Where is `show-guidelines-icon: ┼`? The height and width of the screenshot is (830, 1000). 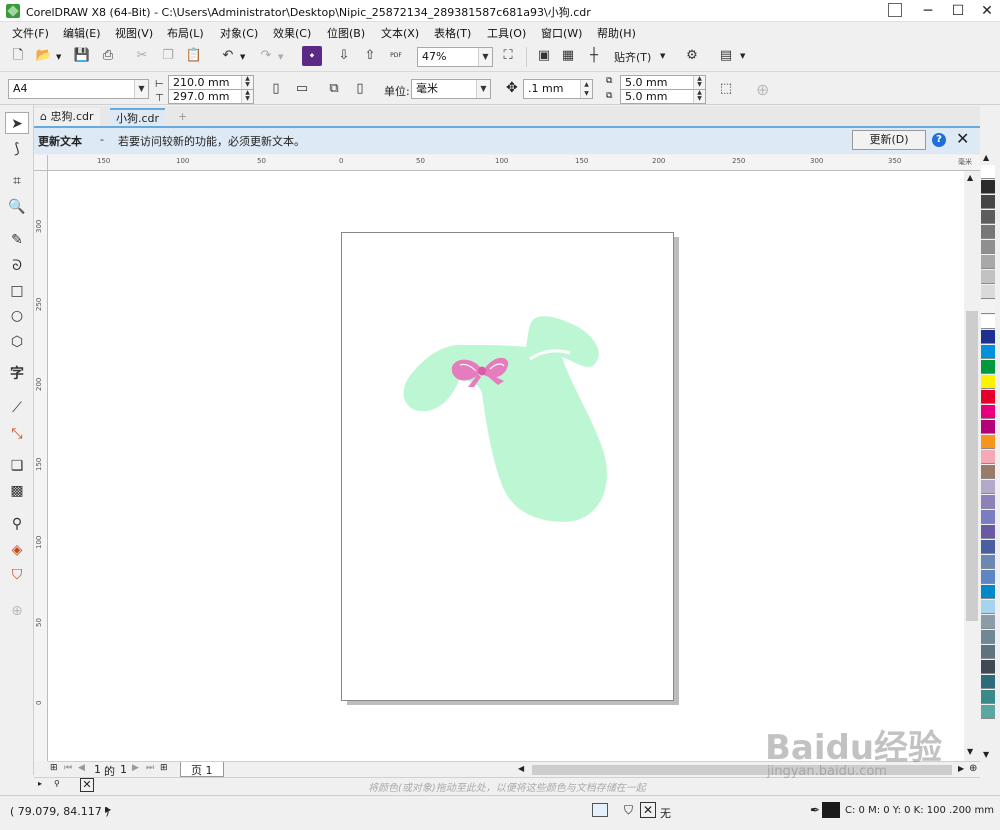 show-guidelines-icon: ┼ is located at coordinates (594, 56).